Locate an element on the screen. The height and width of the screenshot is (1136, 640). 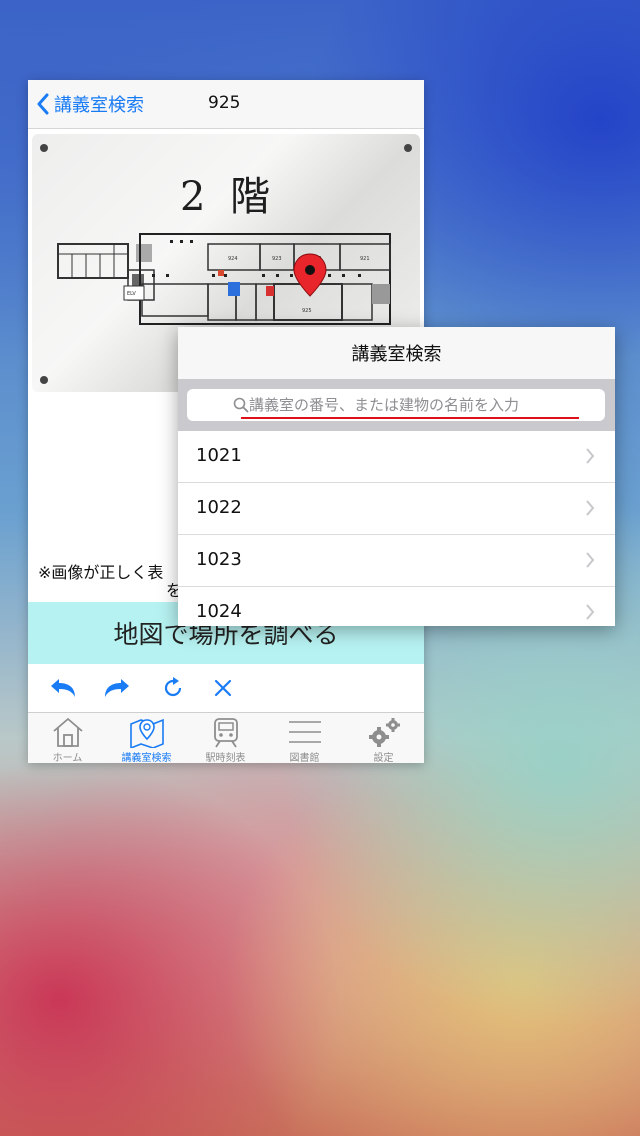
tab-library: 図書館 is located at coordinates (304, 738).